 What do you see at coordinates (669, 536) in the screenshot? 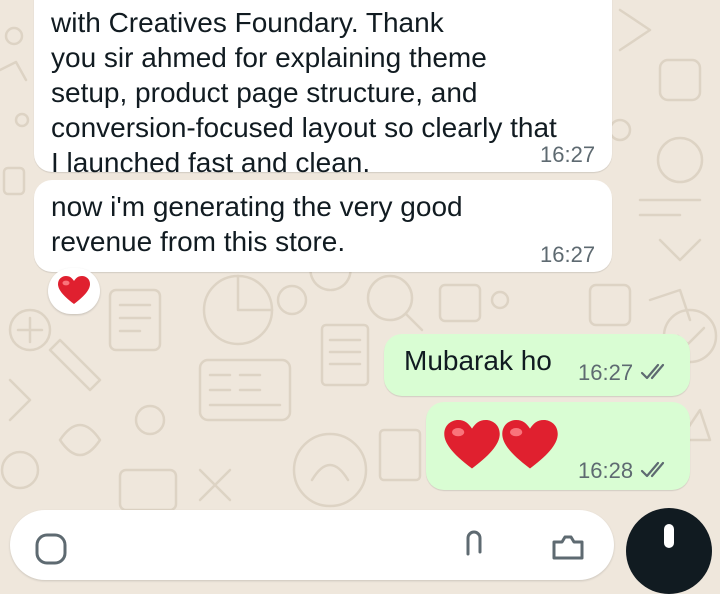
I see `mic-icon` at bounding box center [669, 536].